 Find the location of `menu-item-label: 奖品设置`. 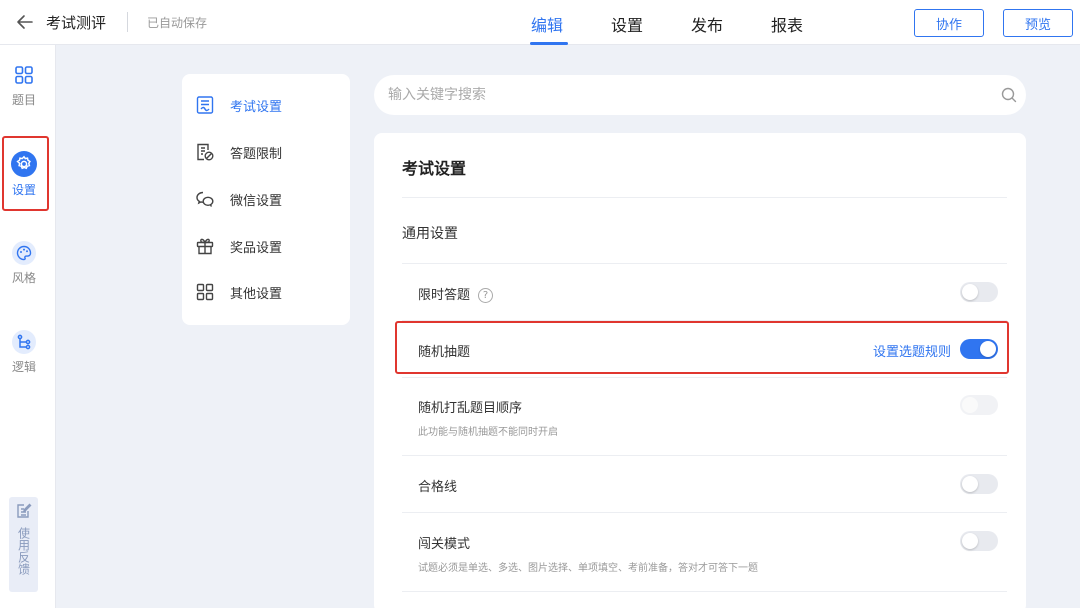

menu-item-label: 奖品设置 is located at coordinates (256, 248).